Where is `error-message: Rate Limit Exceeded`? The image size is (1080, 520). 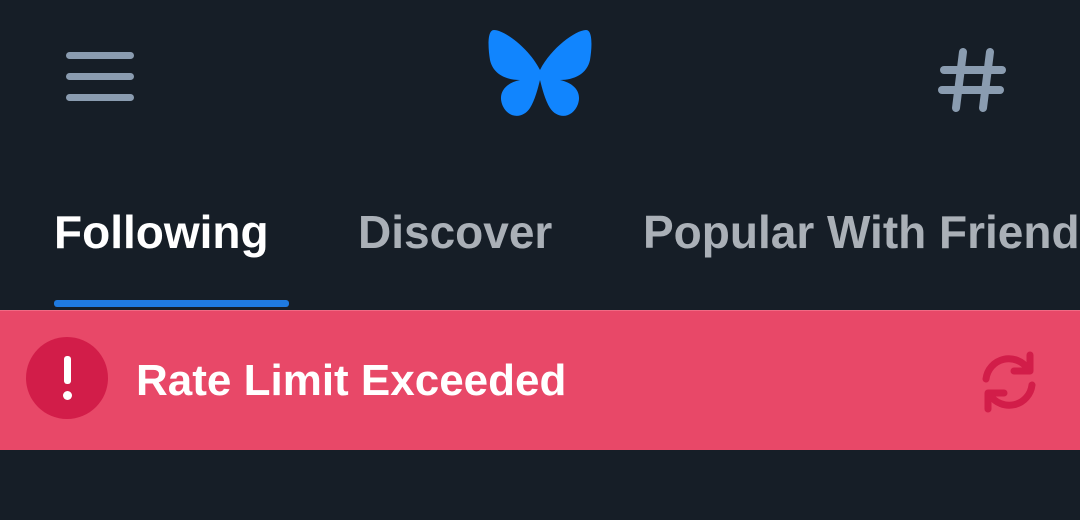 error-message: Rate Limit Exceeded is located at coordinates (351, 380).